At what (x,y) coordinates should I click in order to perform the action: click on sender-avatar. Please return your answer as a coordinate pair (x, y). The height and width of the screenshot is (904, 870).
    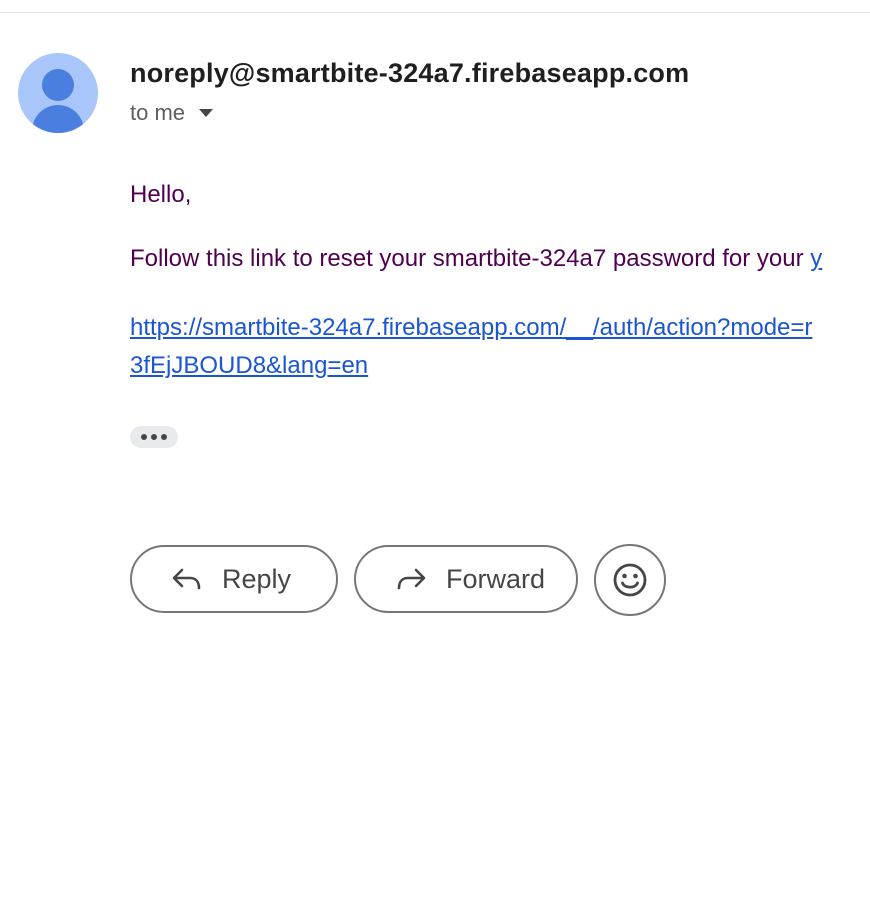
    Looking at the image, I should click on (58, 93).